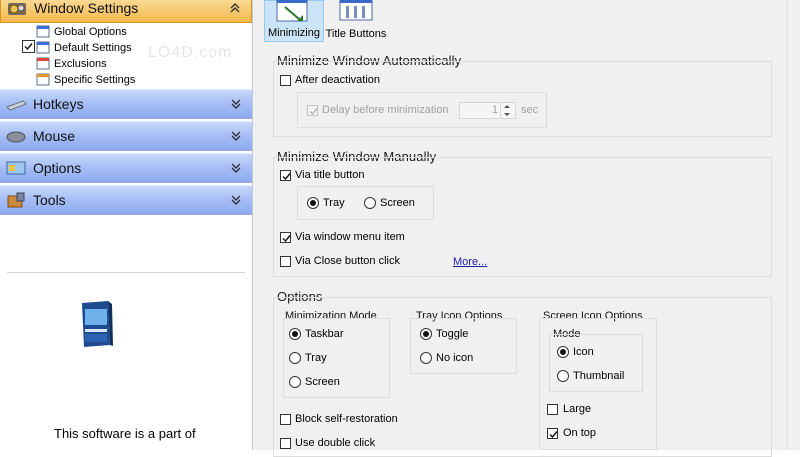 This screenshot has width=800, height=457. I want to click on group-title: Options, so click(57, 168).